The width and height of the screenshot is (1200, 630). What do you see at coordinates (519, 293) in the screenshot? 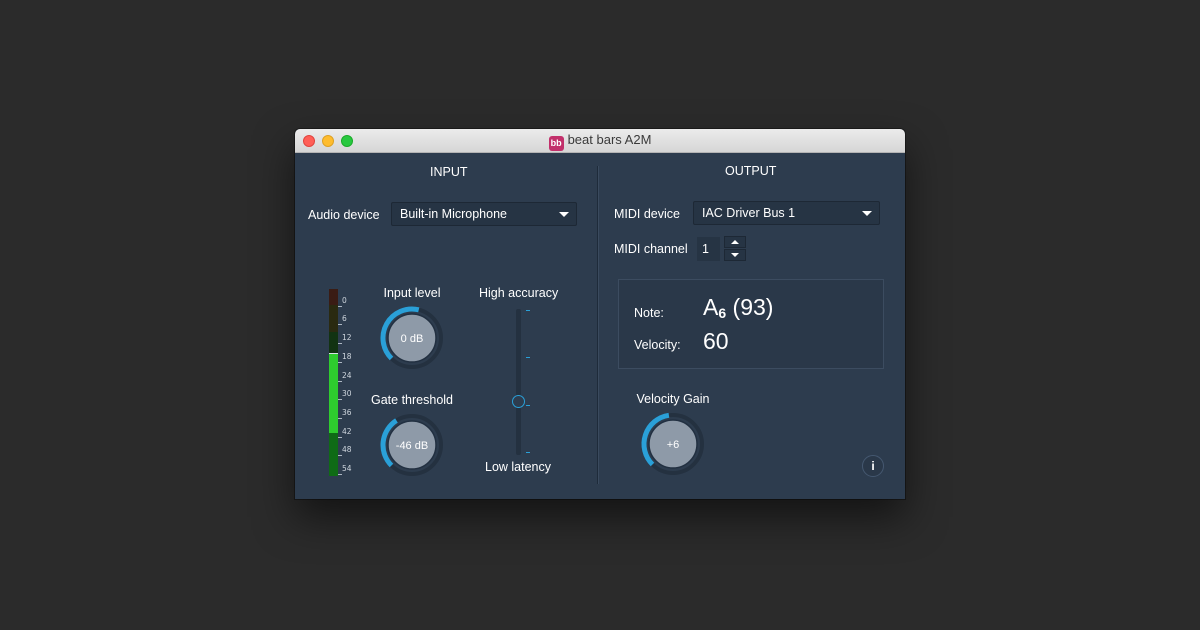
I see `high-accuracy-label: High accuracy` at bounding box center [519, 293].